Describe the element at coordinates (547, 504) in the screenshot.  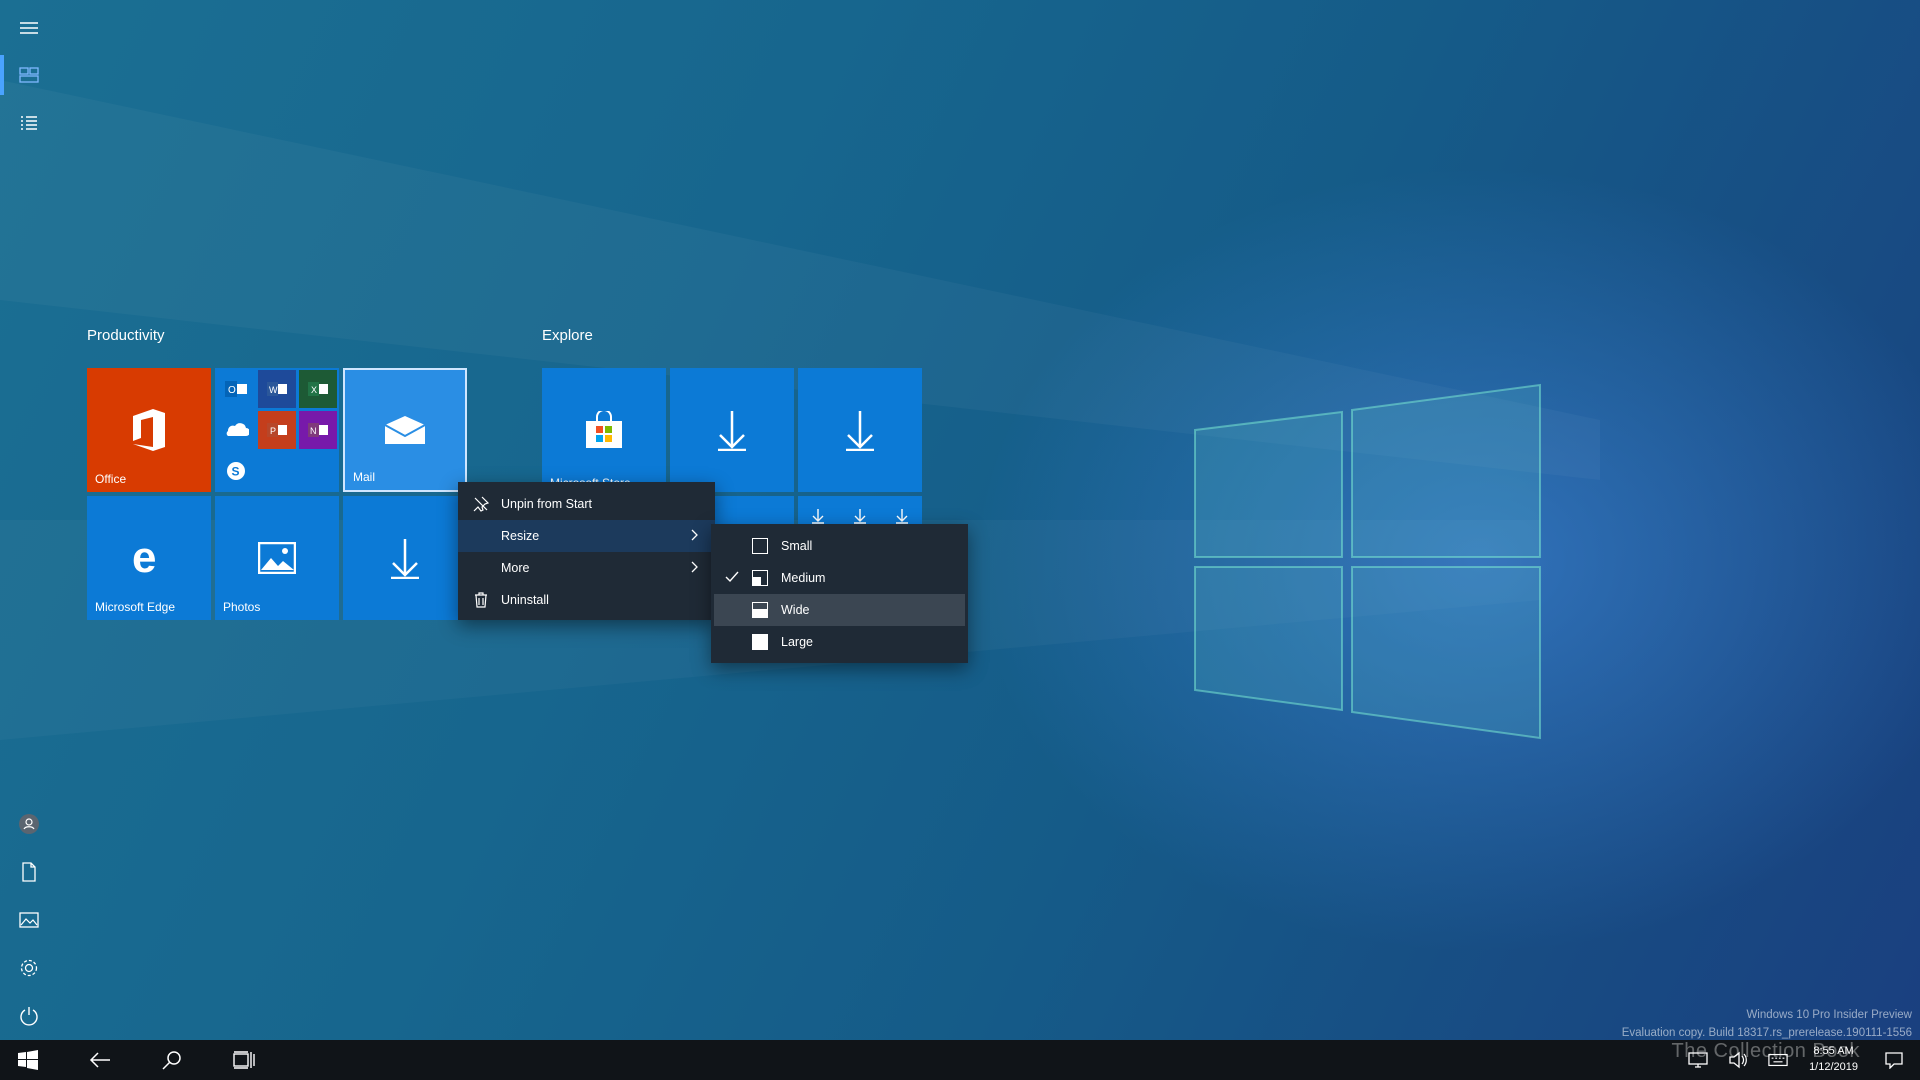
I see `menu-item-label: Unpin from Start` at that location.